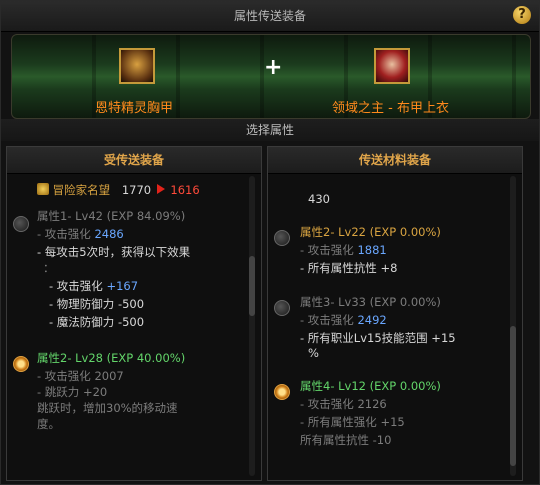 Image resolution: width=540 pixels, height=485 pixels. What do you see at coordinates (319, 199) in the screenshot?
I see `top-value: 430` at bounding box center [319, 199].